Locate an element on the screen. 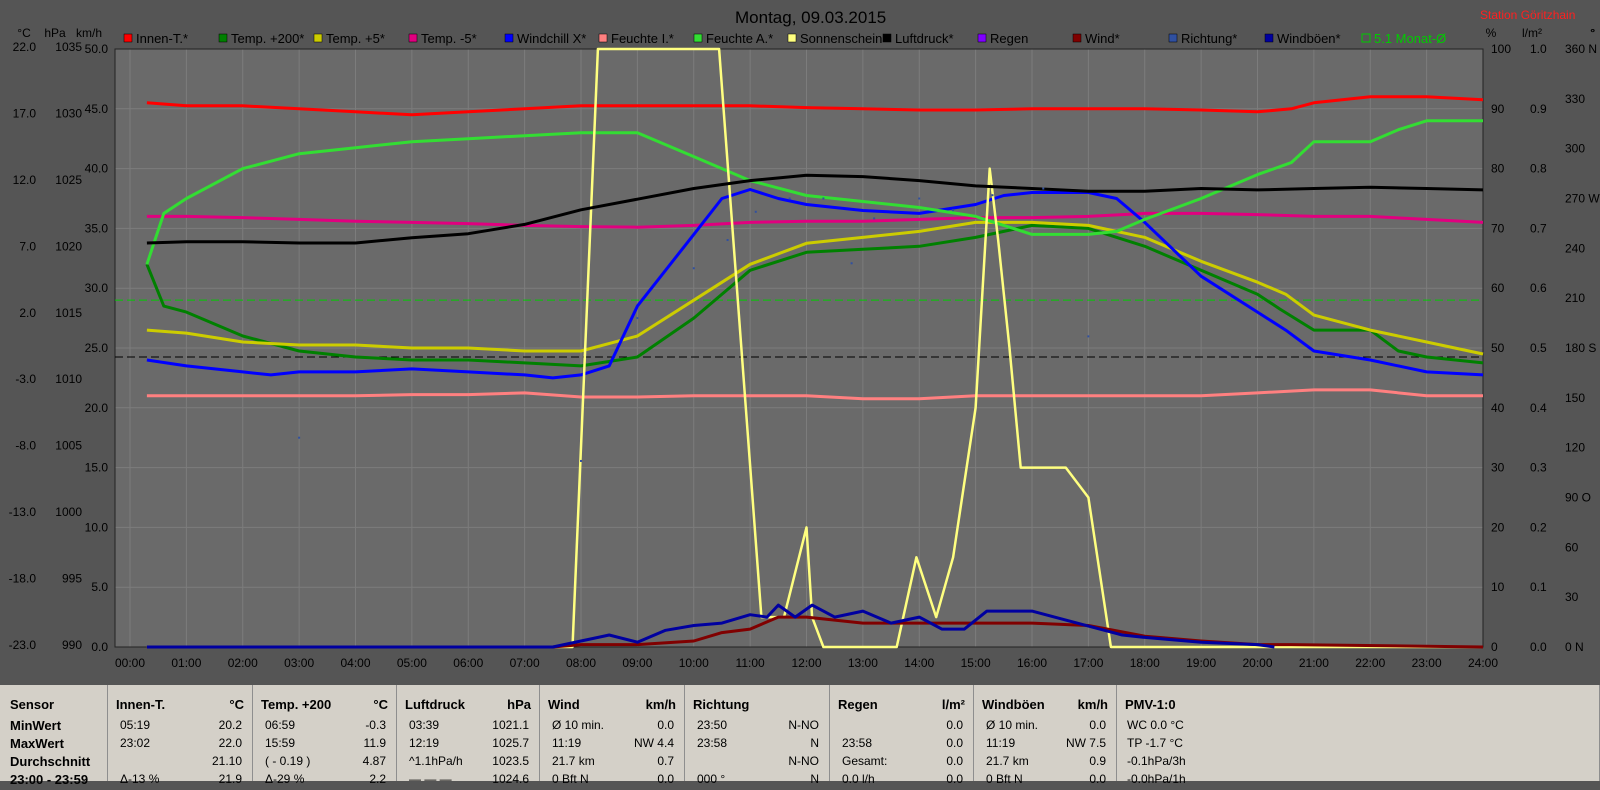 Image resolution: width=1600 pixels, height=790 pixels. stats-row: Δ-29 % 2.2 is located at coordinates (324, 781).